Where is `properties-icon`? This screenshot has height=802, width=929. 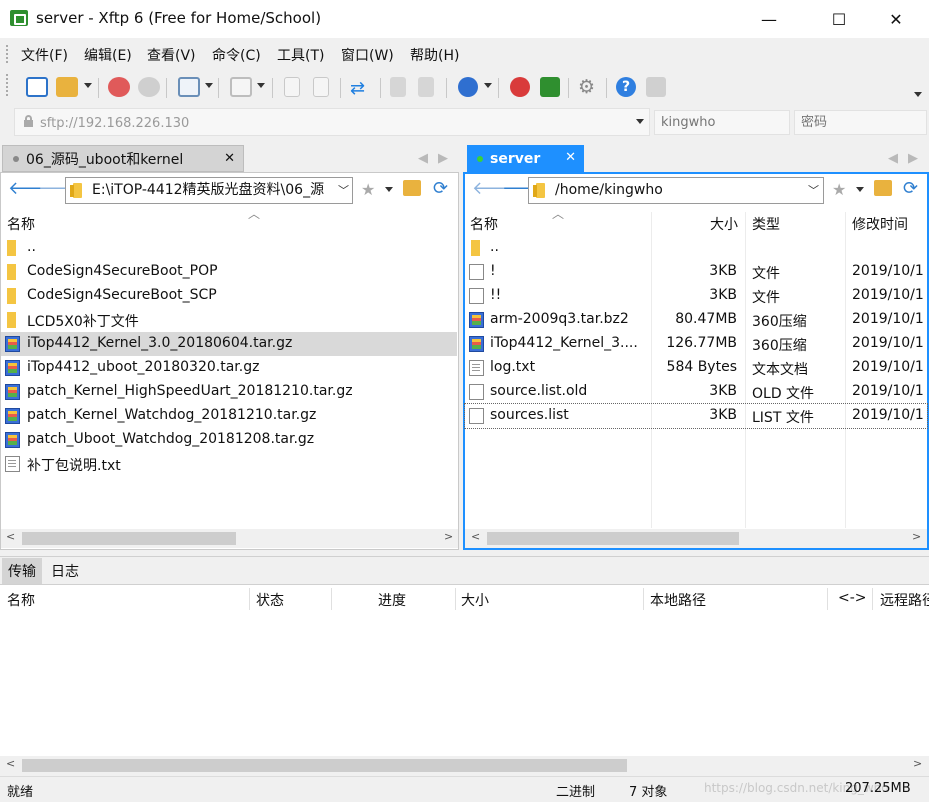 properties-icon is located at coordinates (189, 87).